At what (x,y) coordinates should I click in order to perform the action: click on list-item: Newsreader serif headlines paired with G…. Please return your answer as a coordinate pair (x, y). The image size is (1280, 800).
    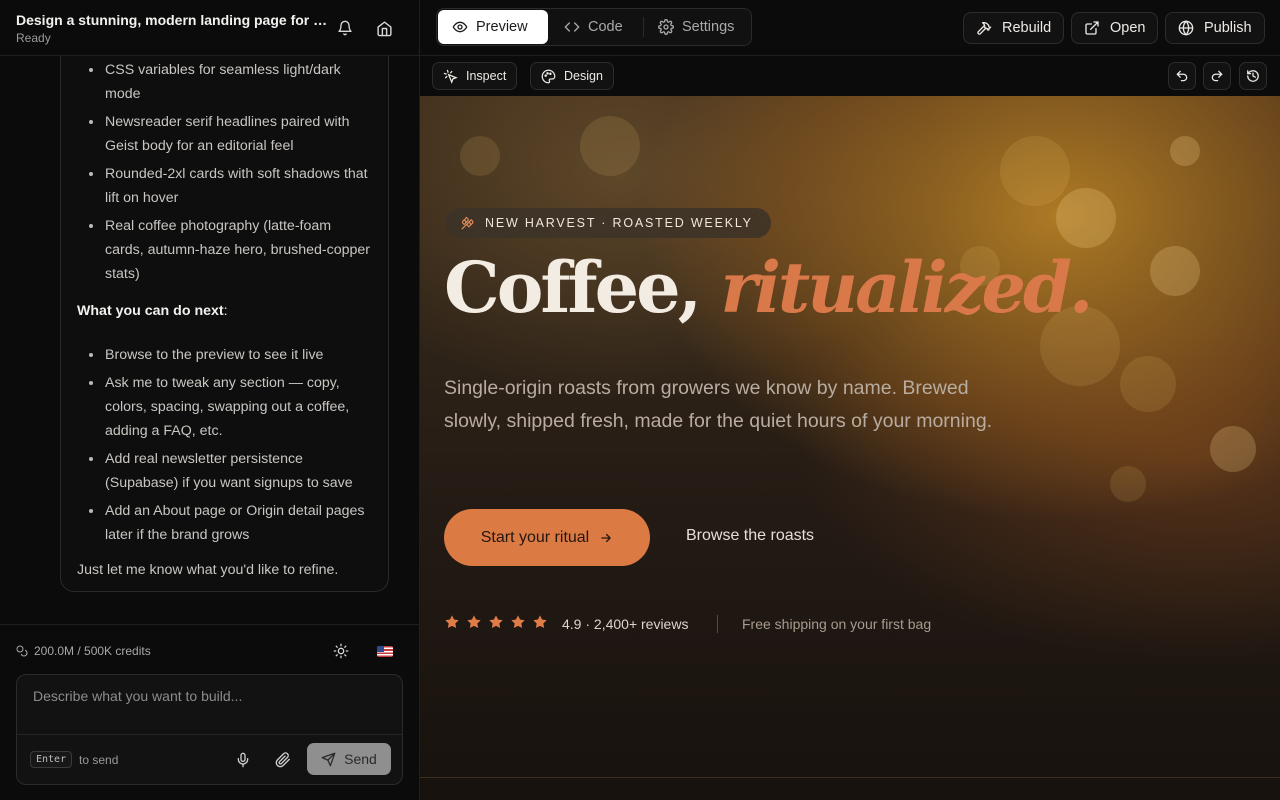
    Looking at the image, I should click on (225, 134).